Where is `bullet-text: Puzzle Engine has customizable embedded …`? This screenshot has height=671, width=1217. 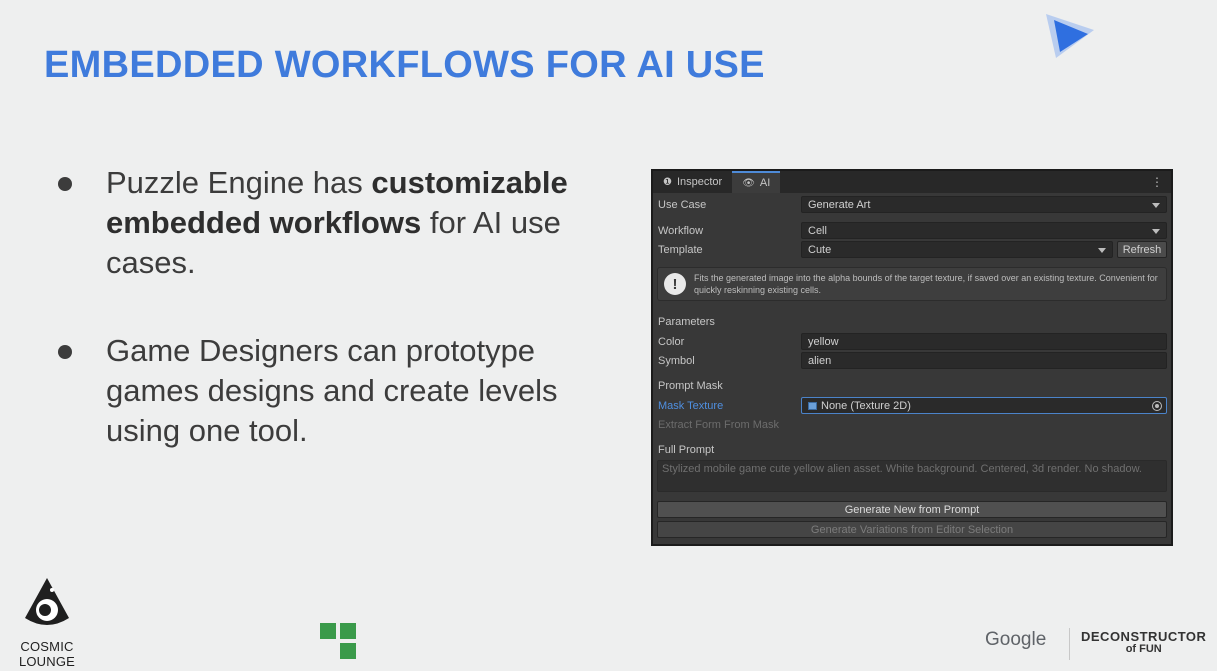
bullet-text: Puzzle Engine has customizable embedded … is located at coordinates (337, 222).